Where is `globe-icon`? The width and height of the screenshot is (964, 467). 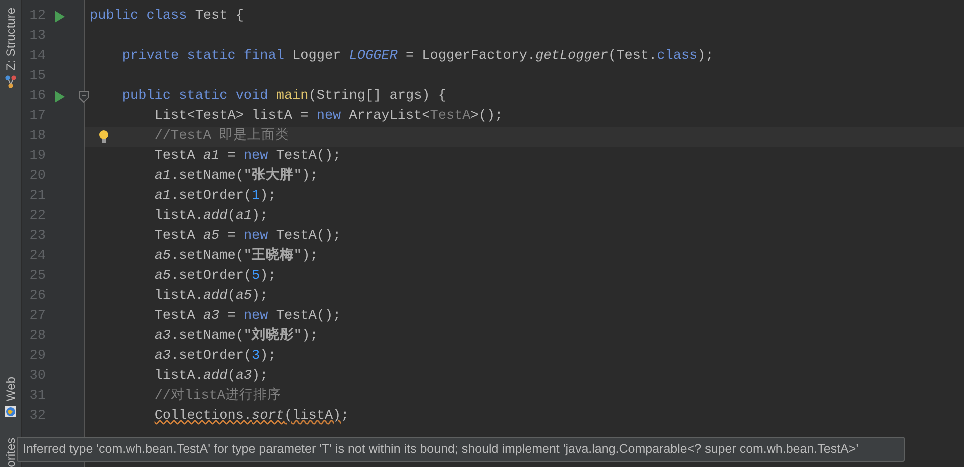 globe-icon is located at coordinates (10, 412).